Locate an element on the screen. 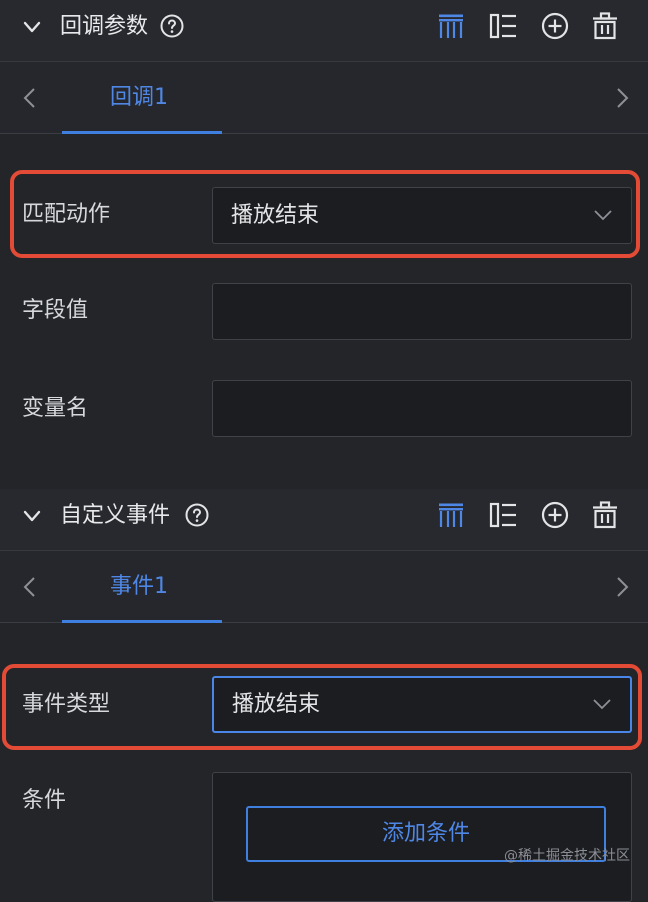  watermark: @稀土掘金技术社区 is located at coordinates (567, 856).